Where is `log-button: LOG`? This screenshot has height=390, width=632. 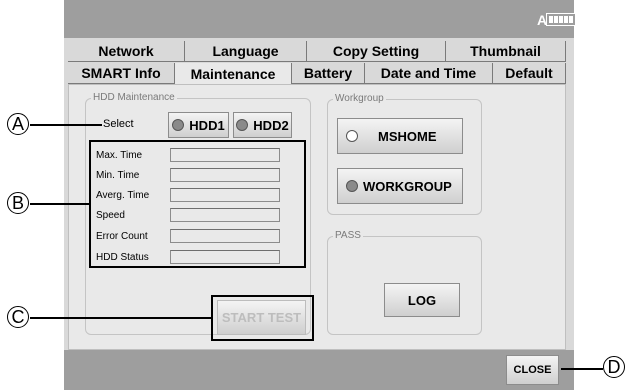 log-button: LOG is located at coordinates (422, 300).